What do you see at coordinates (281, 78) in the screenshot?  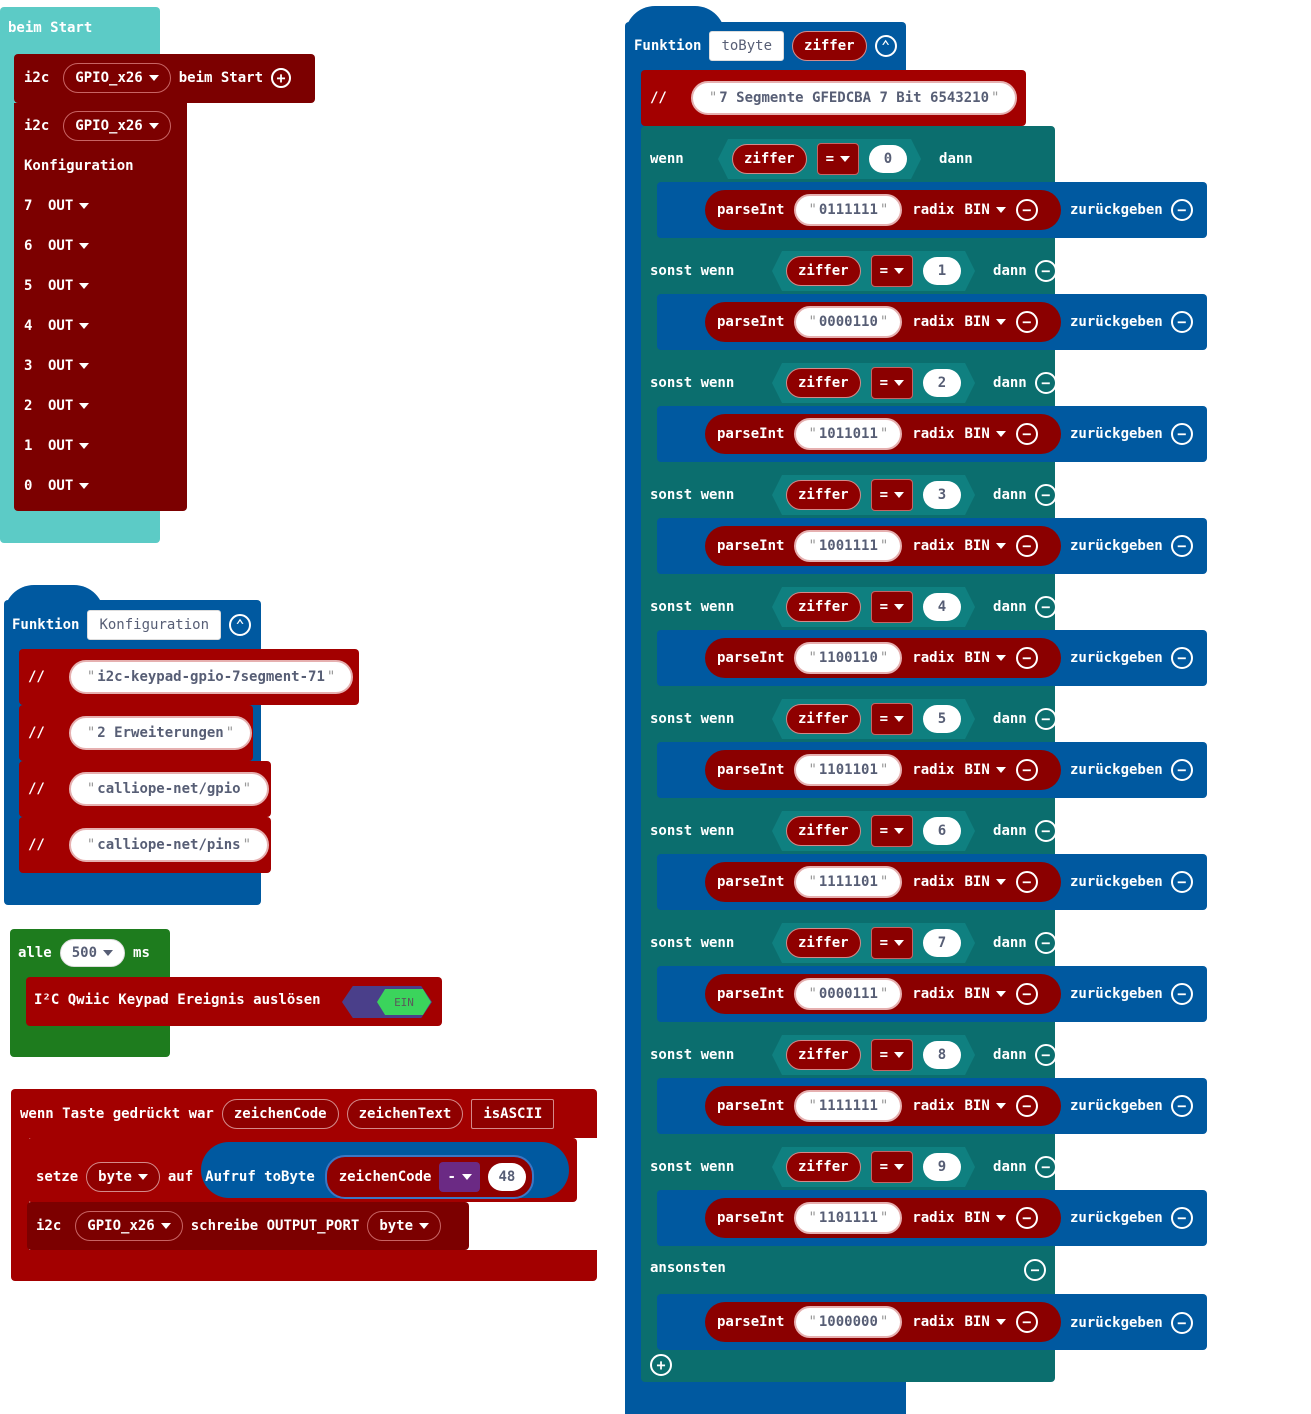 I see `plus-icon: +` at bounding box center [281, 78].